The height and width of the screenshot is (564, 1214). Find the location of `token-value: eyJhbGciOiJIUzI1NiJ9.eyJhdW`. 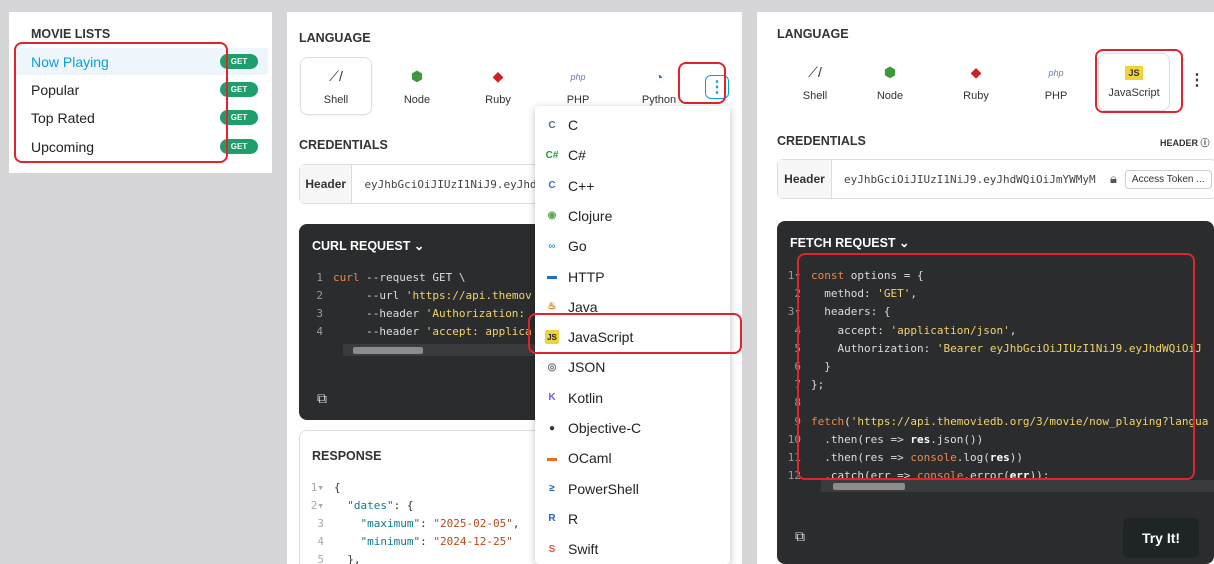

token-value: eyJhbGciOiJIUzI1NiJ9.eyJhdW is located at coordinates (445, 184).